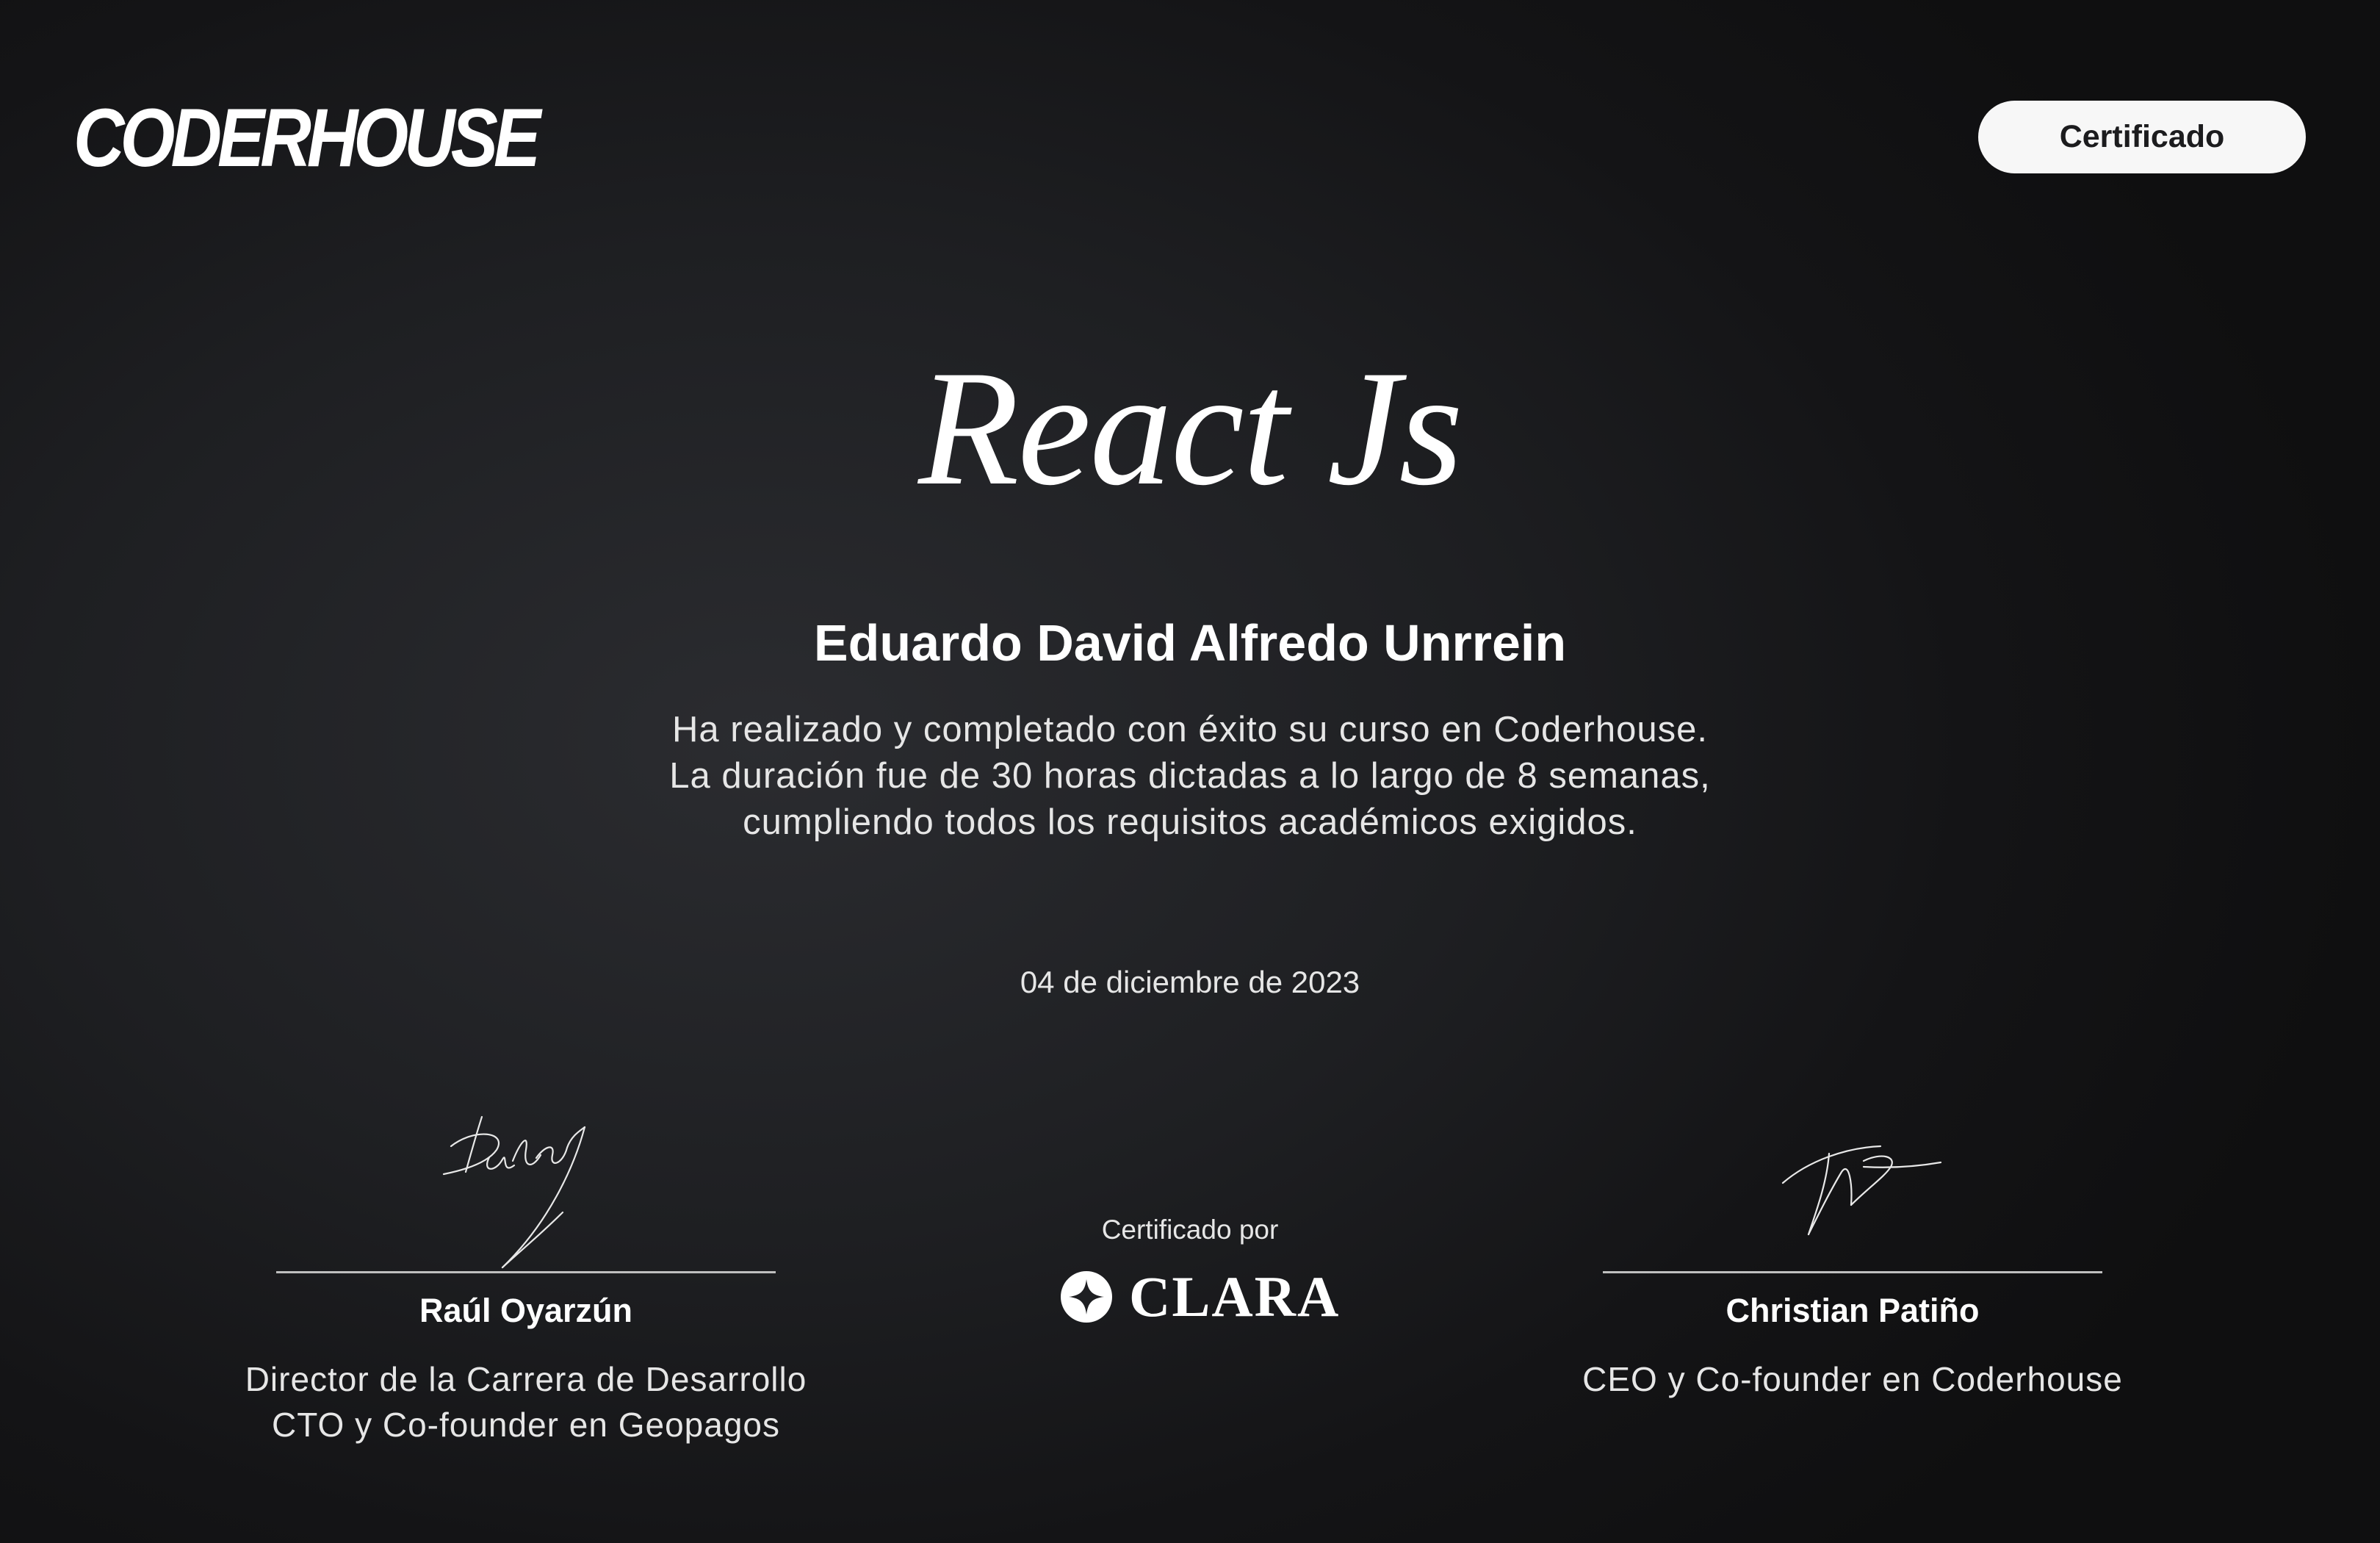 The image size is (2380, 1543). What do you see at coordinates (1190, 643) in the screenshot?
I see `student-name: Eduardo David Alfredo Unrrein` at bounding box center [1190, 643].